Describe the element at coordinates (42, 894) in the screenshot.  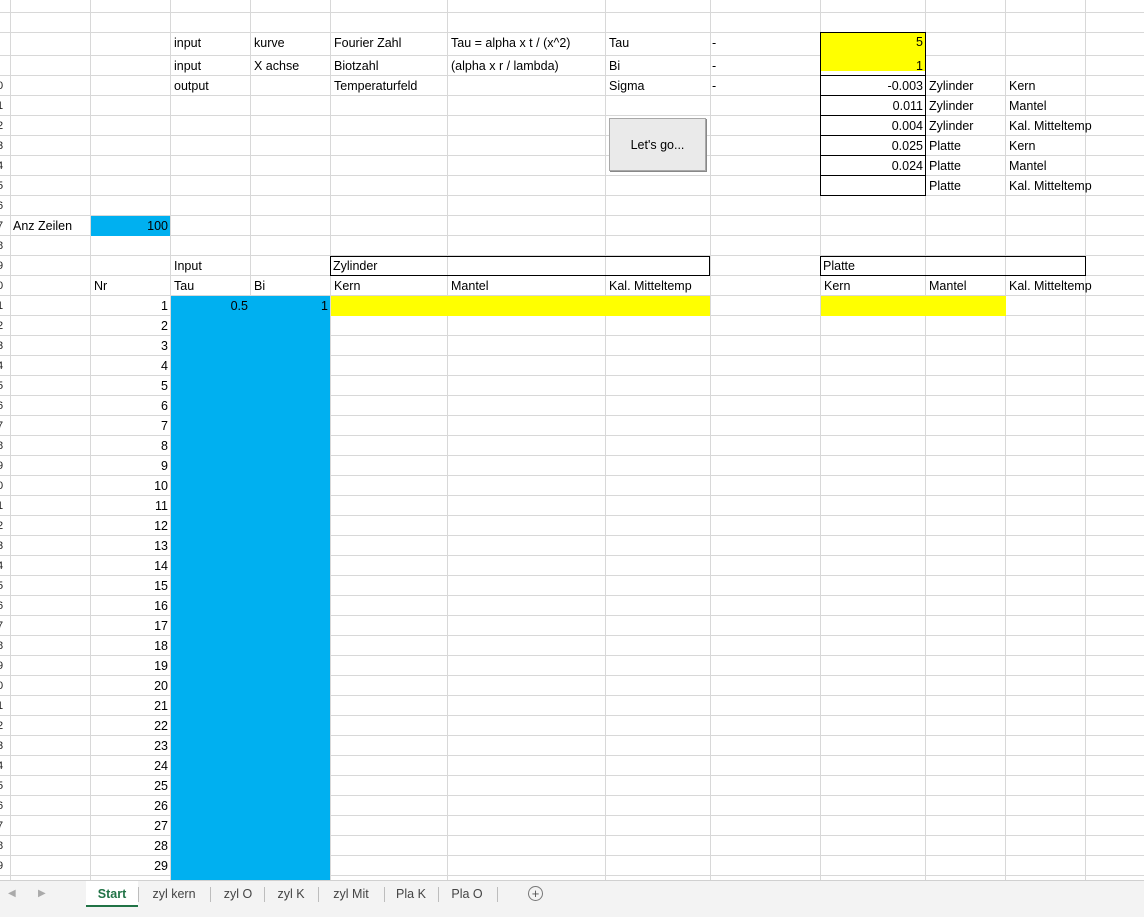
I see `scroll-right-icon: ▶` at that location.